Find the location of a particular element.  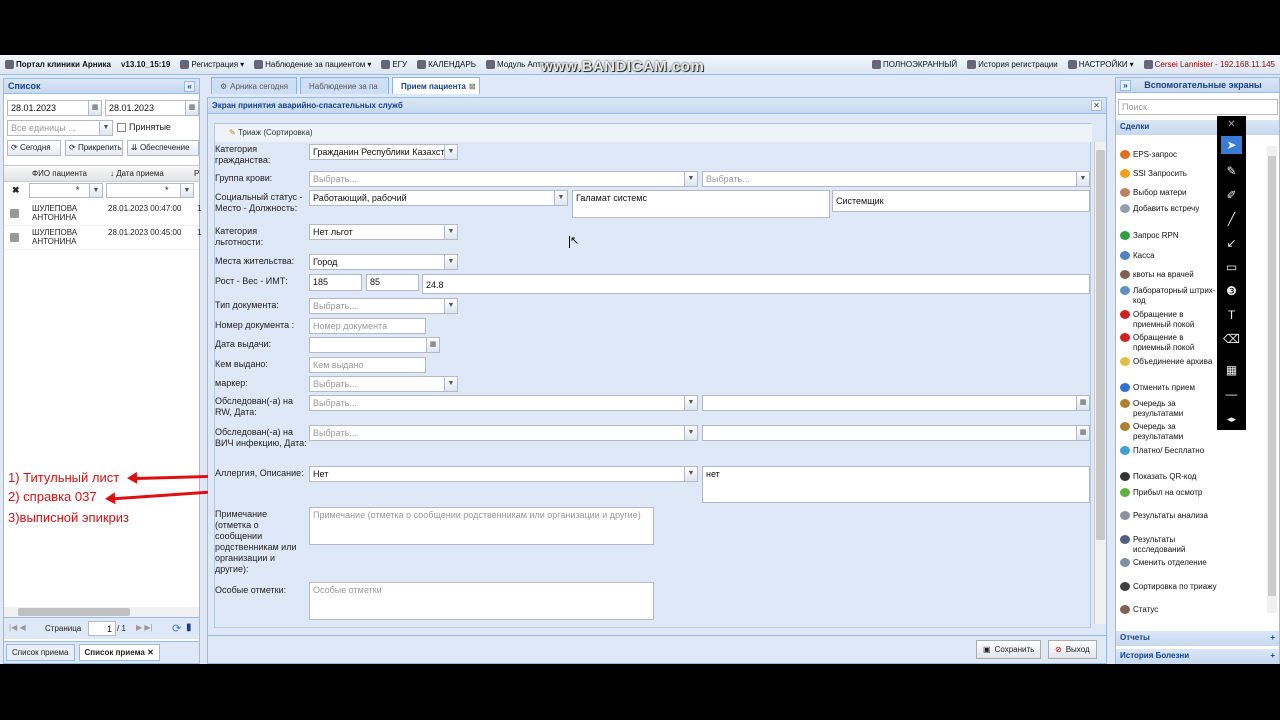

list-item: Касса is located at coordinates (1170, 256).